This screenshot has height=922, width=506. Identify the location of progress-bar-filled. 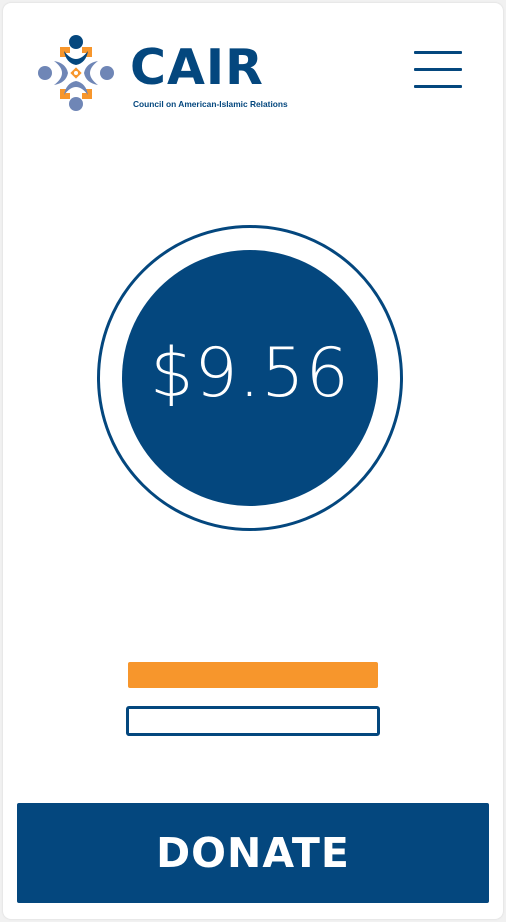
(253, 675).